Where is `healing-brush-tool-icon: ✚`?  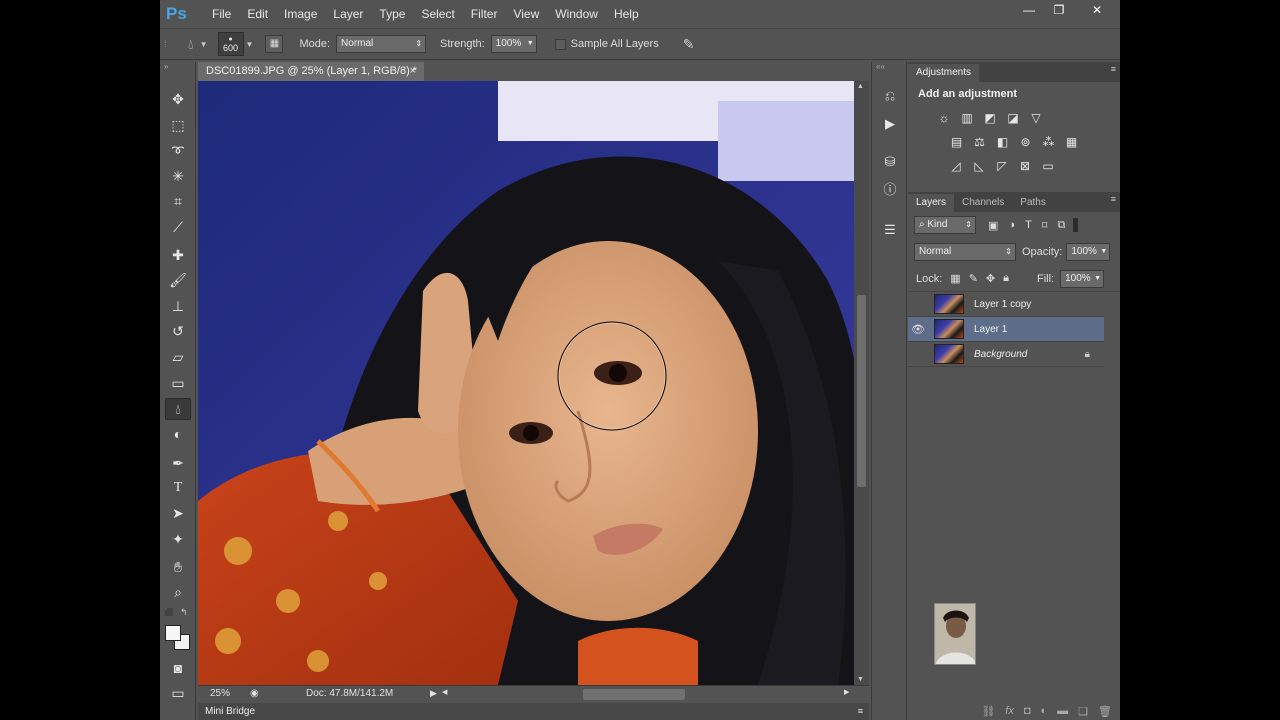 healing-brush-tool-icon: ✚ is located at coordinates (178, 255).